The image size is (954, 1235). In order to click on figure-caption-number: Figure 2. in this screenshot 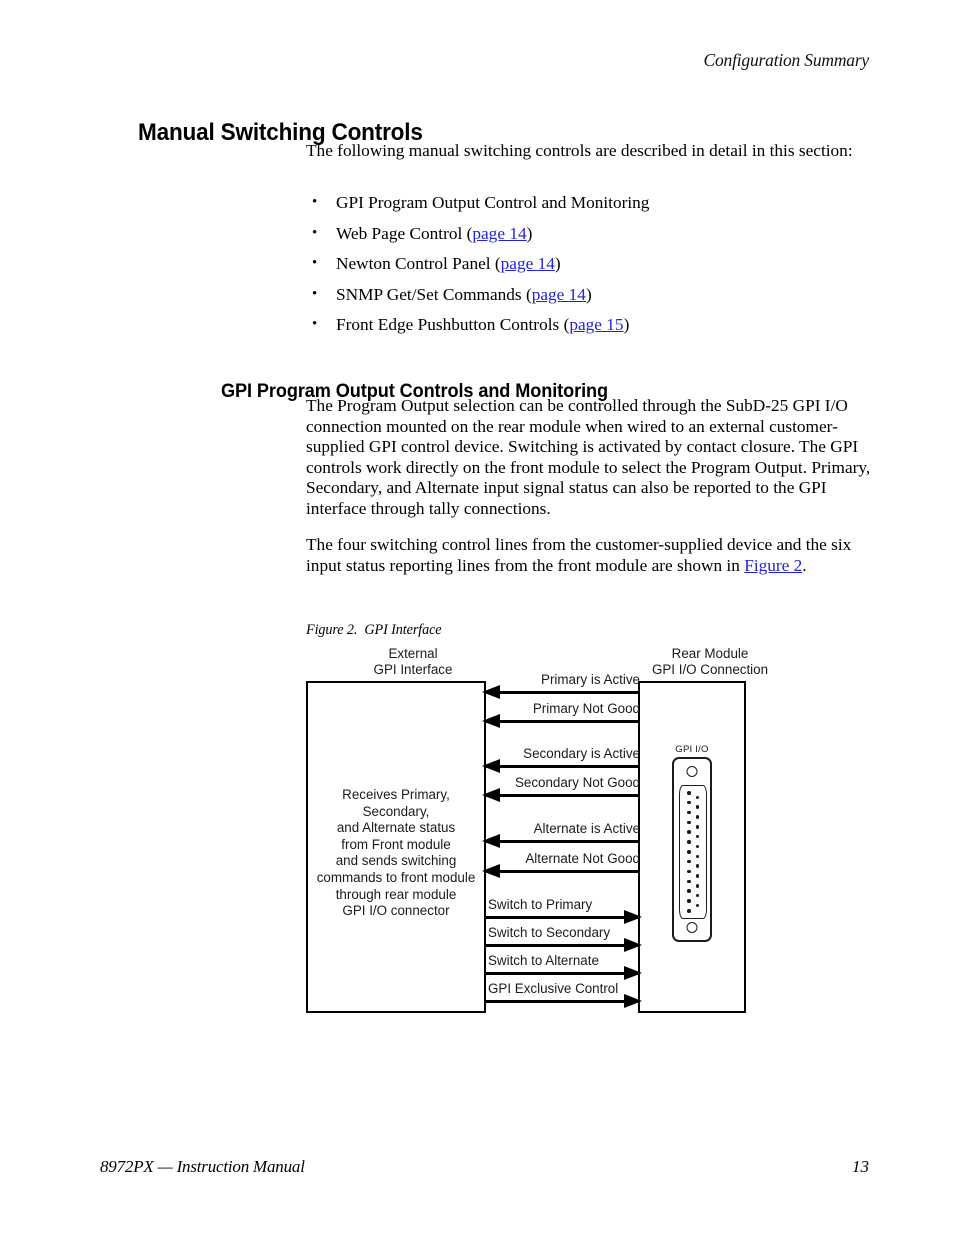, I will do `click(332, 630)`.